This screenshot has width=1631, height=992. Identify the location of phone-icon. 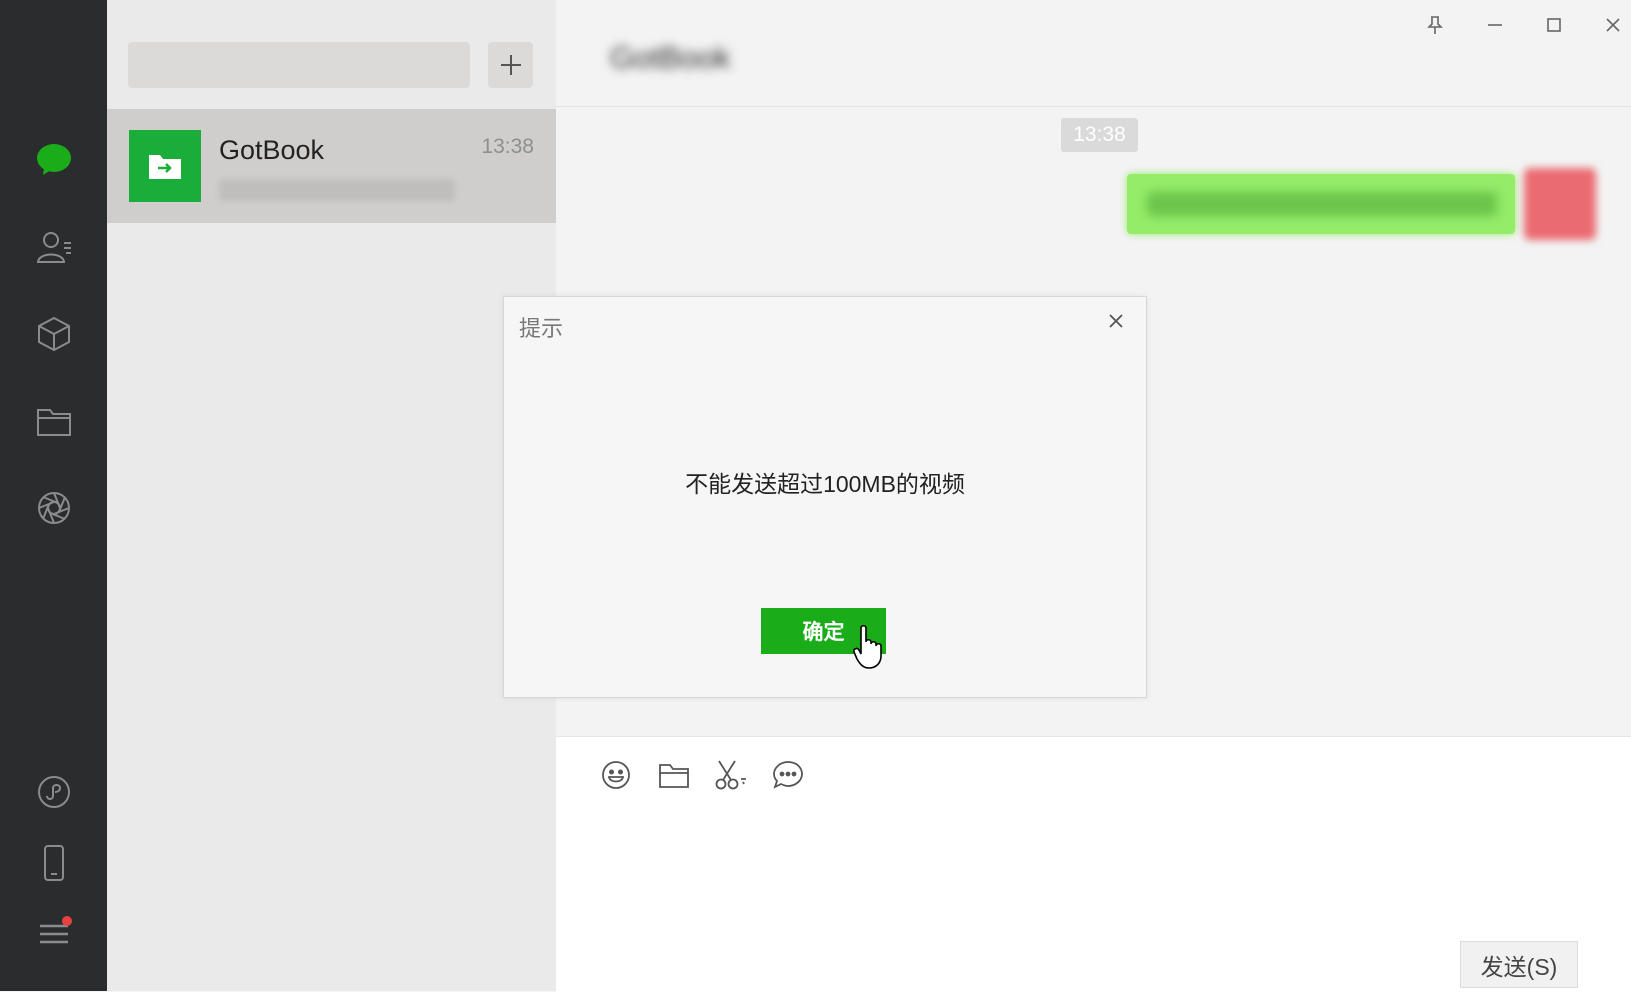
(54, 863).